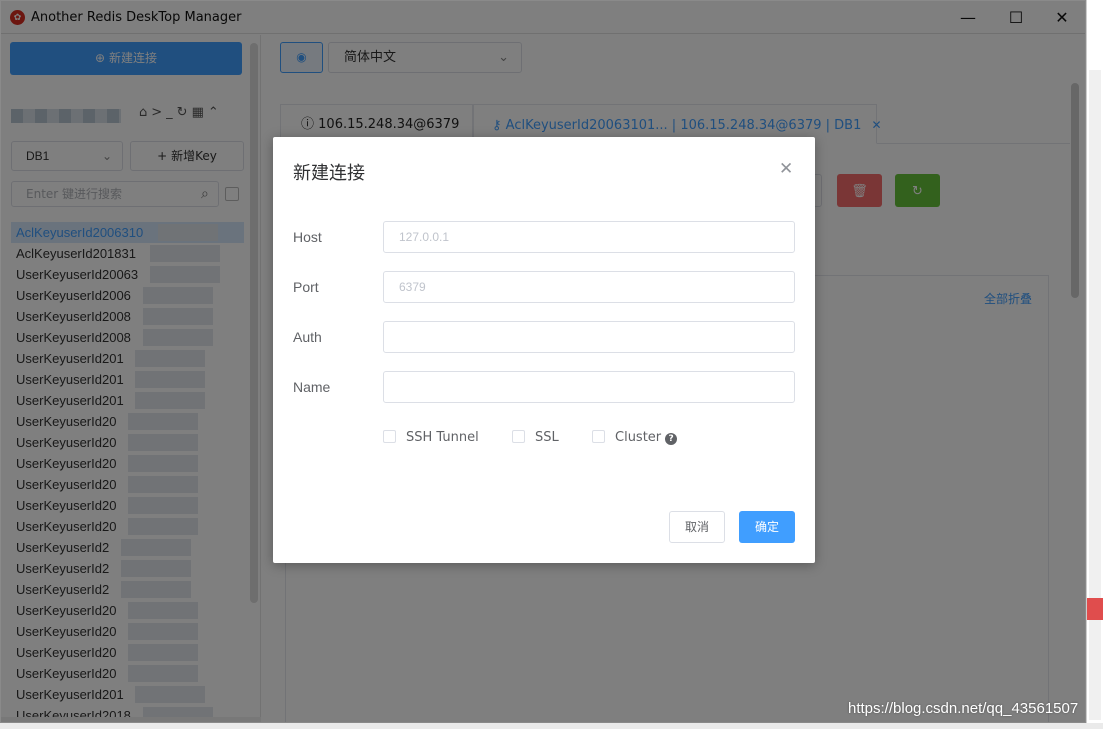 This screenshot has height=729, width=1103. What do you see at coordinates (329, 173) in the screenshot?
I see `dialog-title: 新建连接` at bounding box center [329, 173].